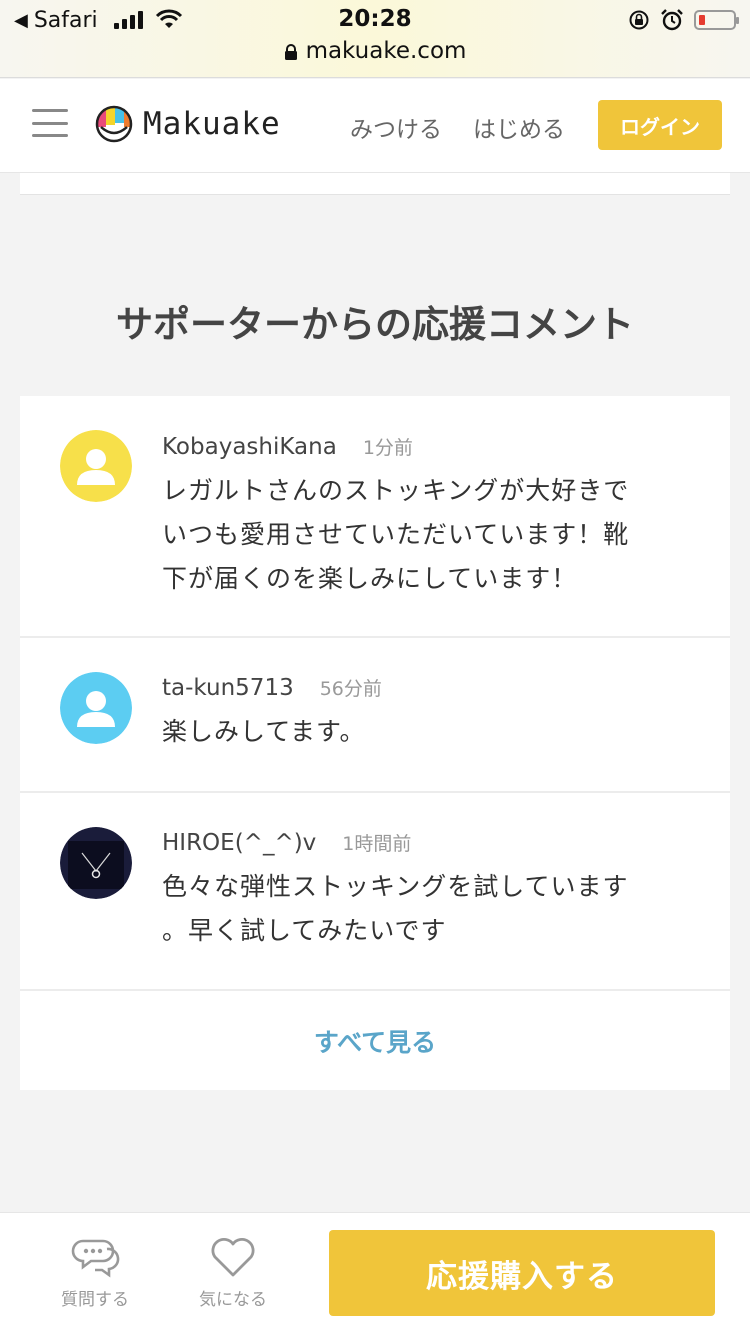 This screenshot has width=750, height=1334. What do you see at coordinates (387, 448) in the screenshot?
I see `comment-time: 1分前` at bounding box center [387, 448].